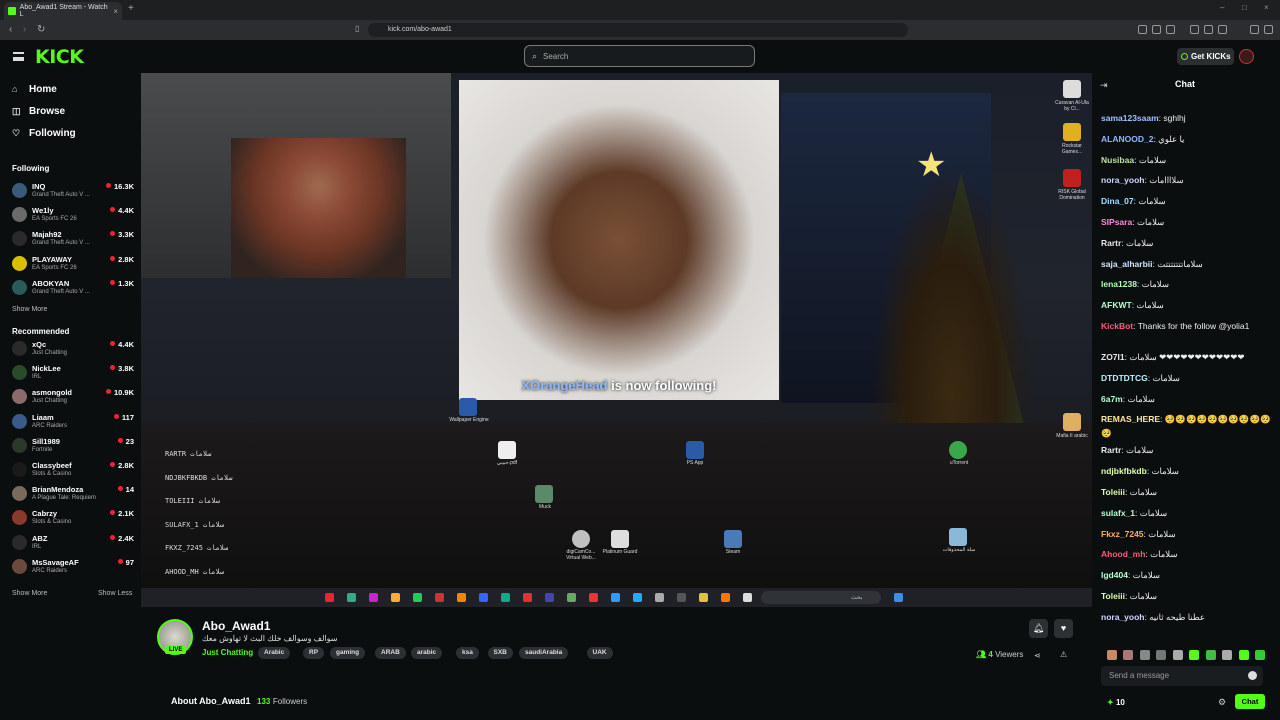  Describe the element at coordinates (1119, 284) in the screenshot. I see `chat-username: lena1238` at that location.